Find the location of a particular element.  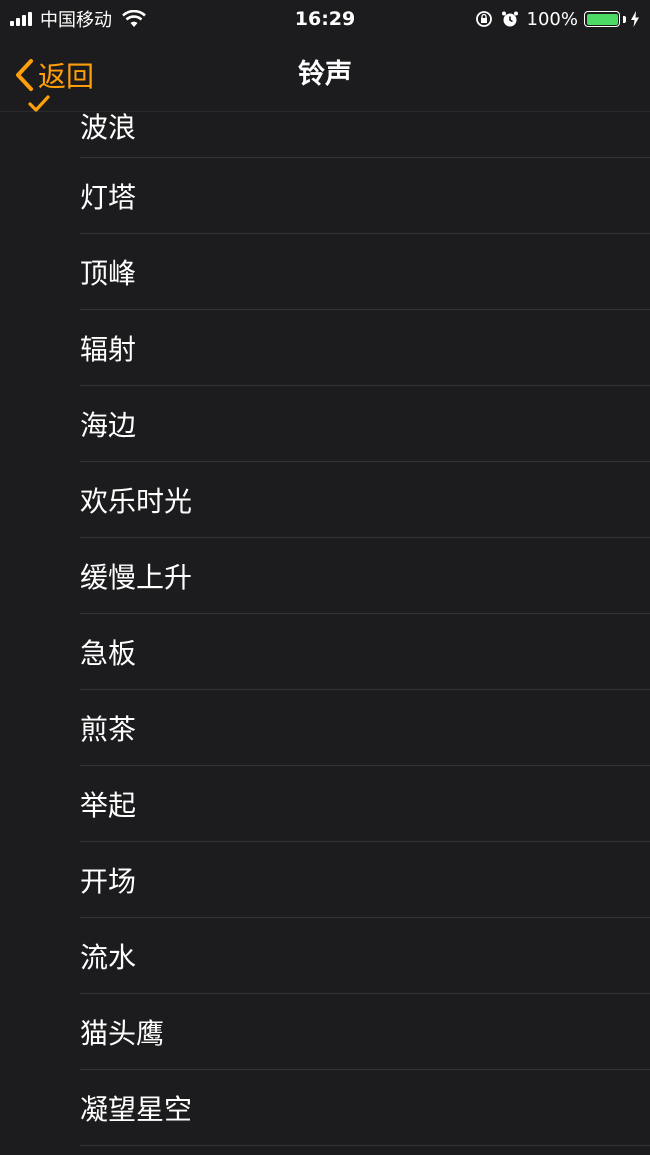

rotation-lock-icon is located at coordinates (483, 19).